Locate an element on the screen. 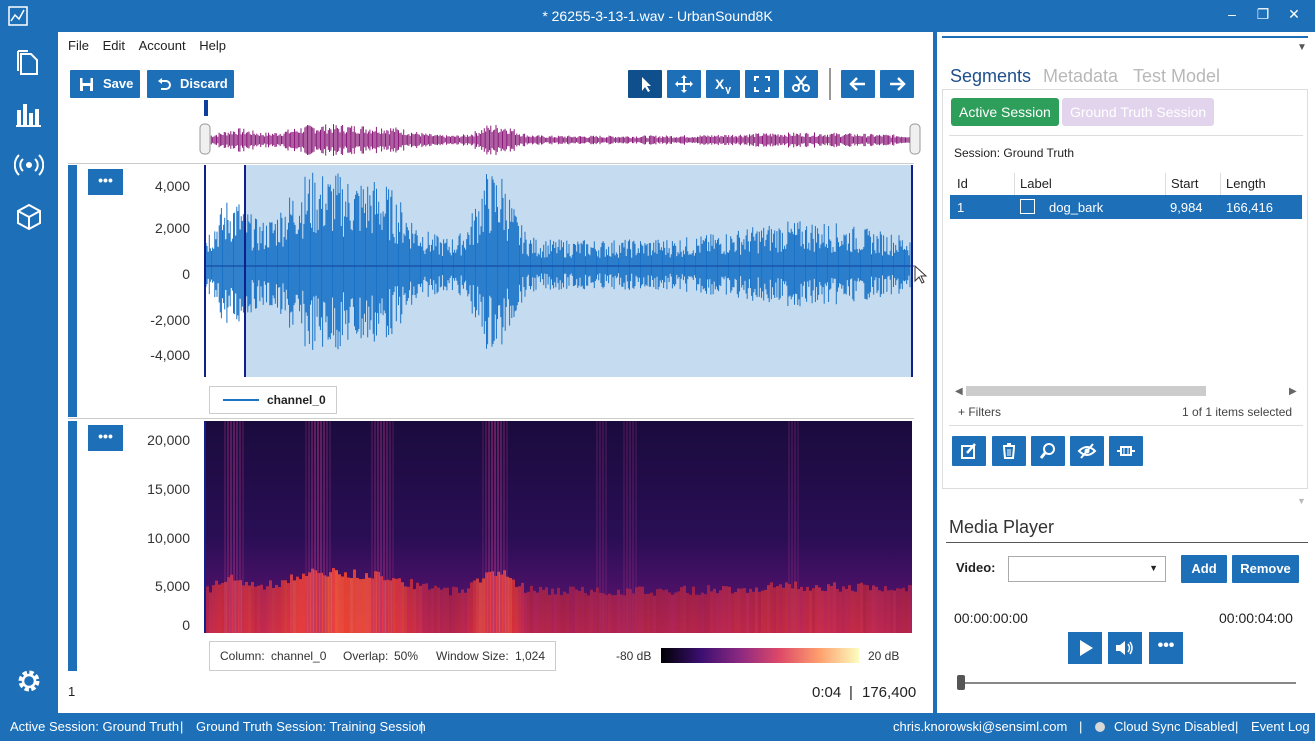  zoom-to-segment-button is located at coordinates (1048, 451).